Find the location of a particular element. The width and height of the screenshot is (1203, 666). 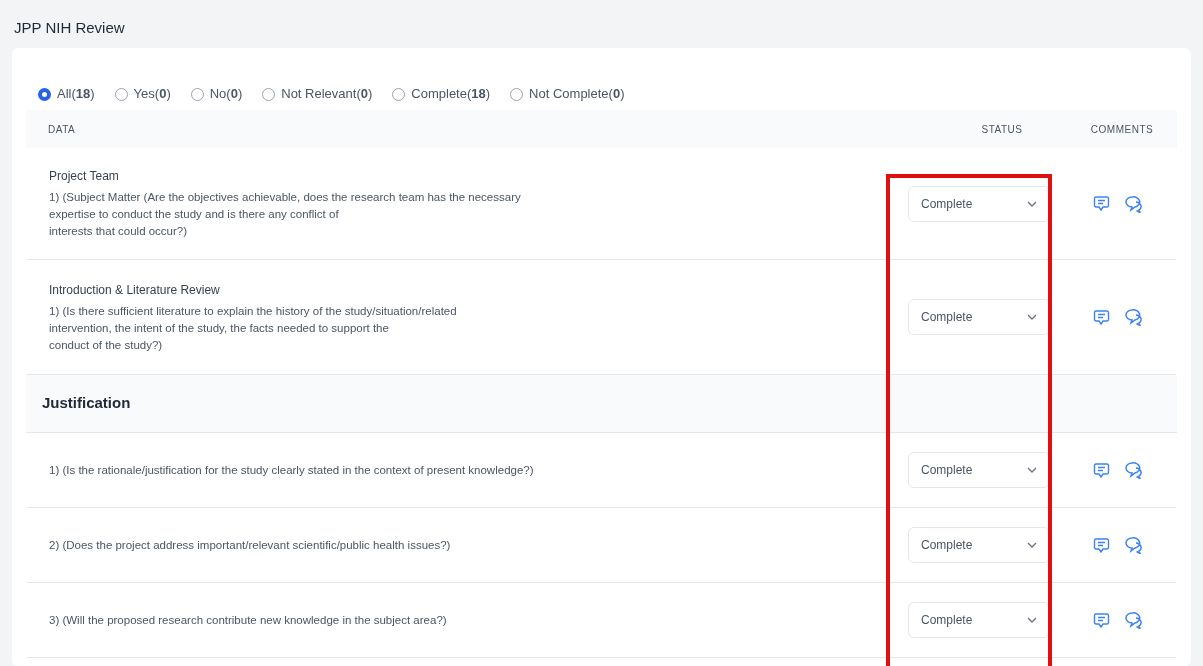

data-column-header: DATA is located at coordinates (62, 129).